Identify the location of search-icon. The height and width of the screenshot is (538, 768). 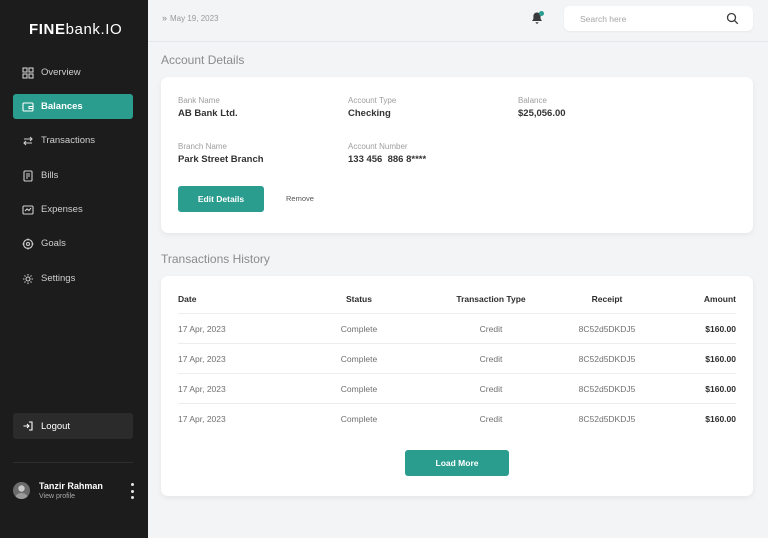
(732, 18).